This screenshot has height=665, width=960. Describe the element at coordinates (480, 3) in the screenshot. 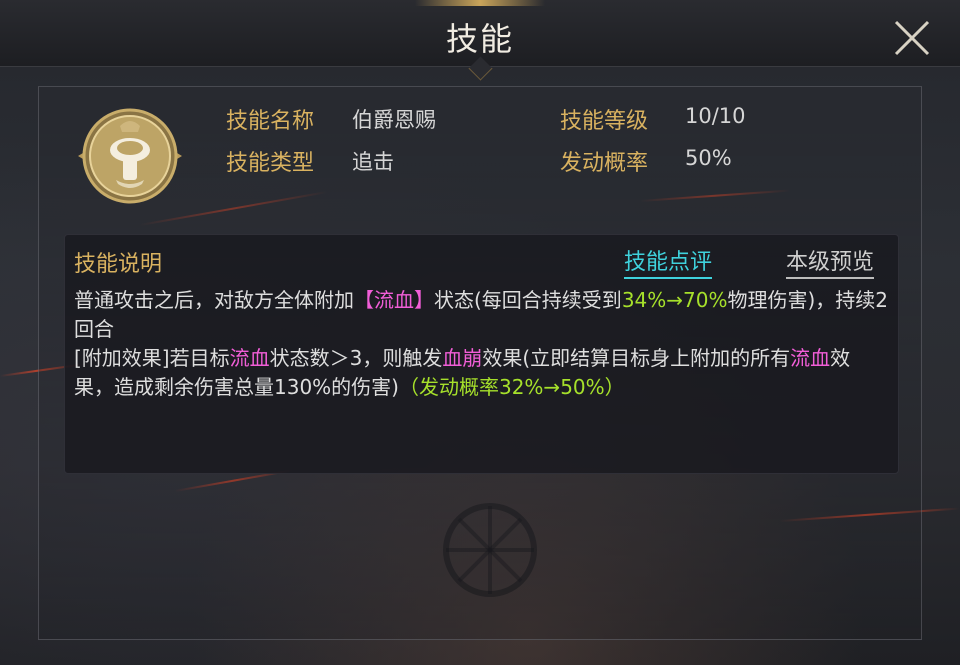

I see `header-ornament` at that location.